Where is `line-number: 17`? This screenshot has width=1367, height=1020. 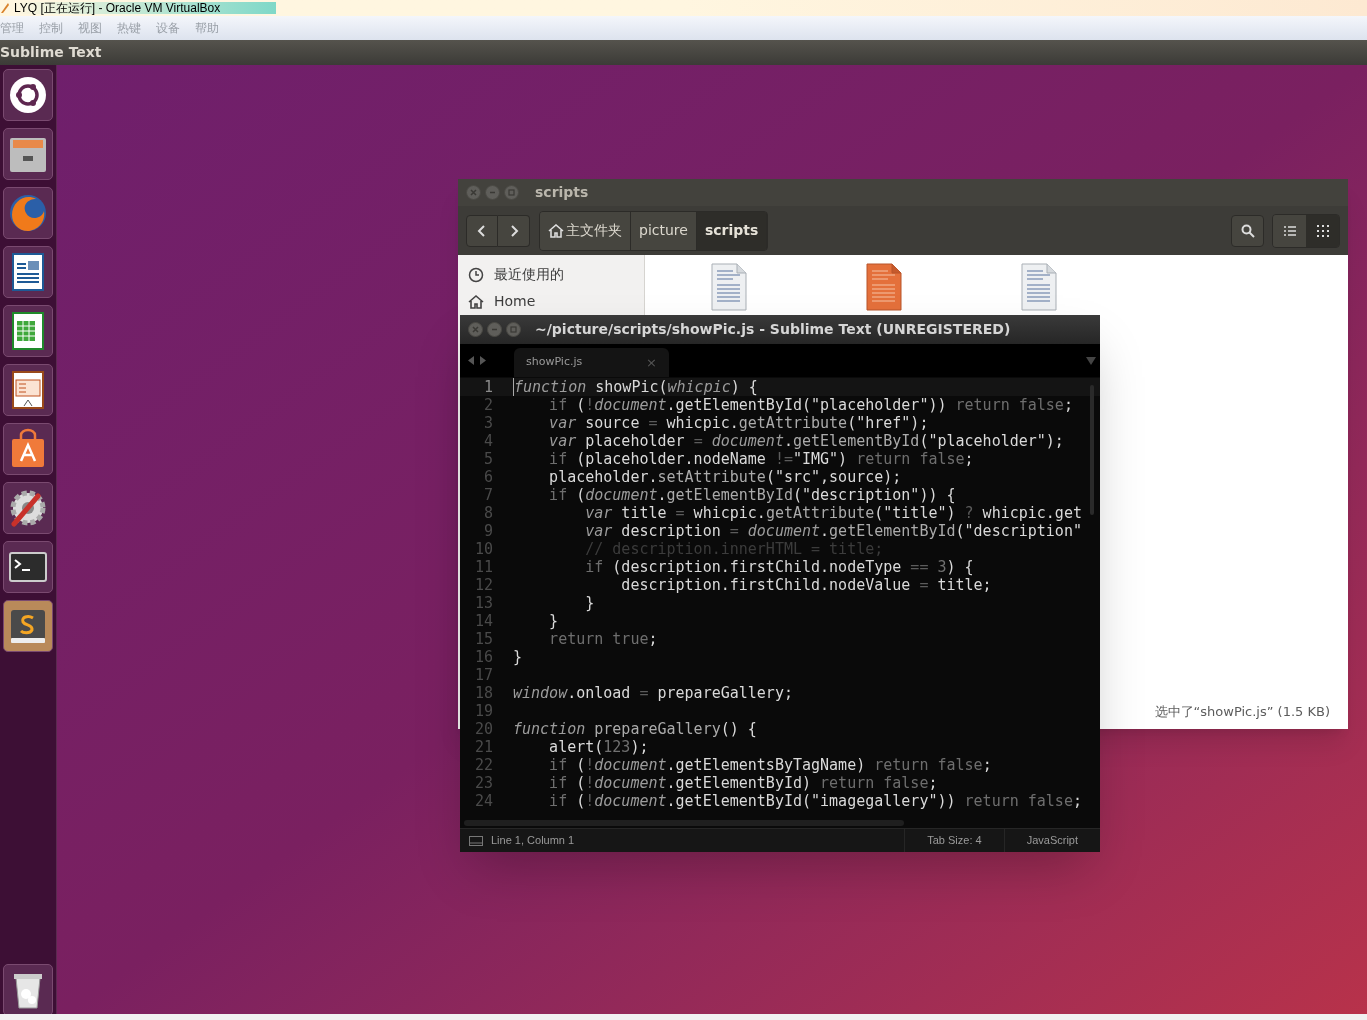 line-number: 17 is located at coordinates (483, 675).